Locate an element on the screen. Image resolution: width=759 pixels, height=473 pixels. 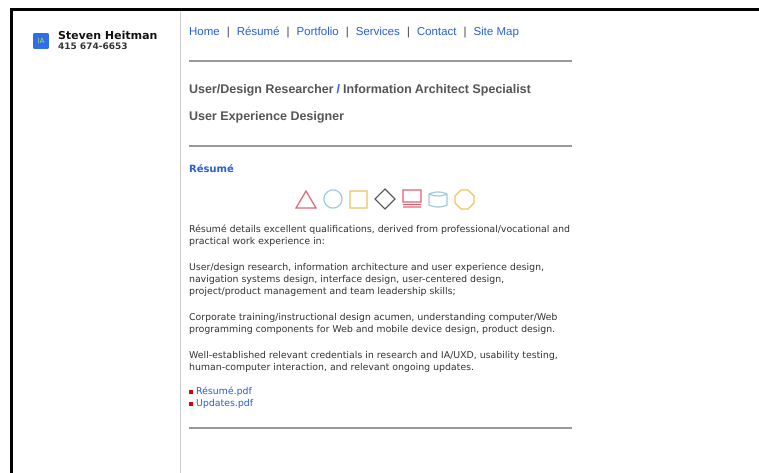
octagon-icon is located at coordinates (464, 199).